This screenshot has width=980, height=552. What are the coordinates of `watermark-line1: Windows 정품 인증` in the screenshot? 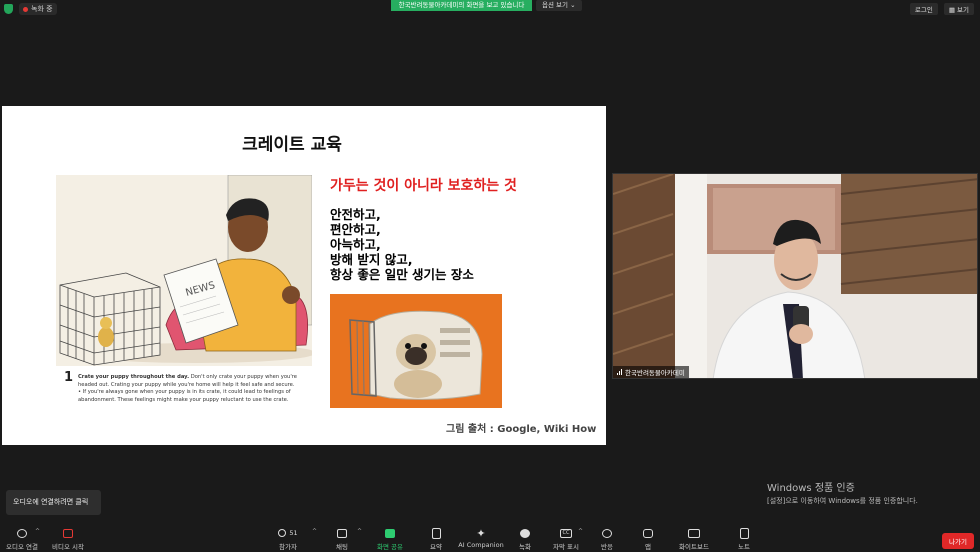 It's located at (811, 488).